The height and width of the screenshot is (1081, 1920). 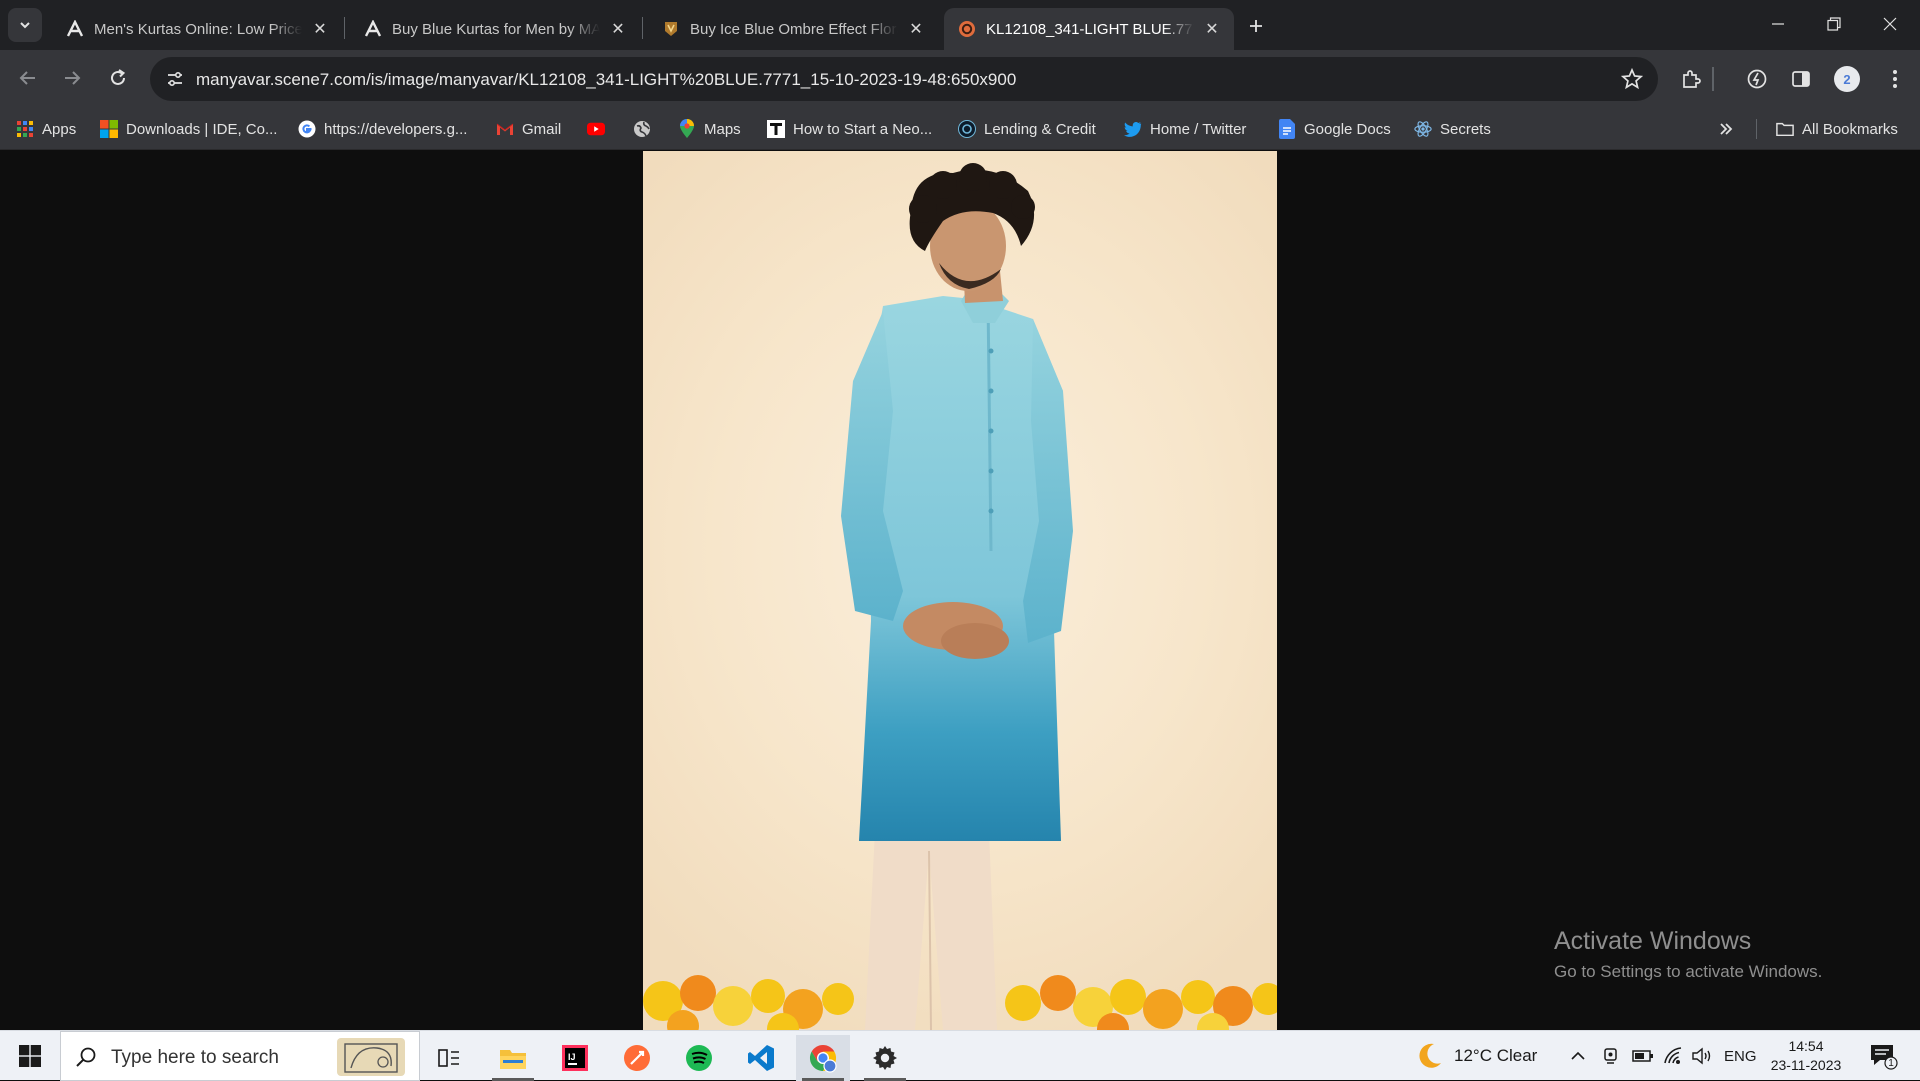 I want to click on restore-icon, so click(x=1834, y=24).